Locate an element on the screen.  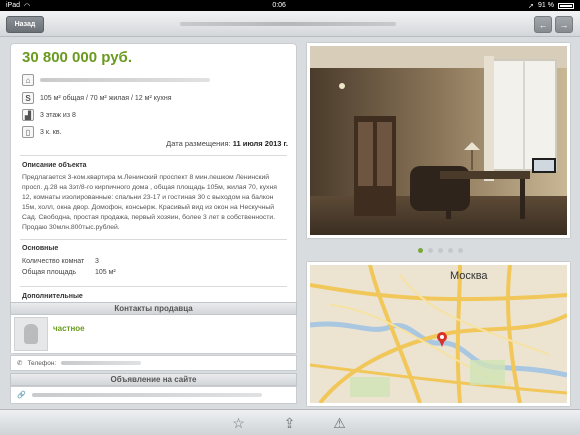
listing-price: 30 800 000 руб. is located at coordinates (77, 57).